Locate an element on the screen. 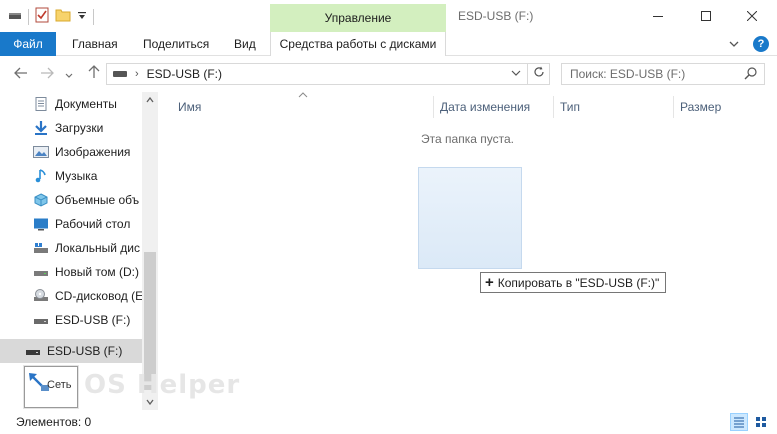 The image size is (777, 434). sidebar-item-label: Изображения is located at coordinates (93, 152).